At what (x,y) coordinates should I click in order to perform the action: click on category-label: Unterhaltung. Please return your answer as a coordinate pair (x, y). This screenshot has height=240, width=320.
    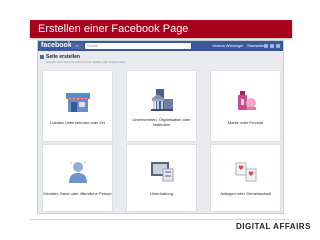
    Looking at the image, I should click on (161, 193).